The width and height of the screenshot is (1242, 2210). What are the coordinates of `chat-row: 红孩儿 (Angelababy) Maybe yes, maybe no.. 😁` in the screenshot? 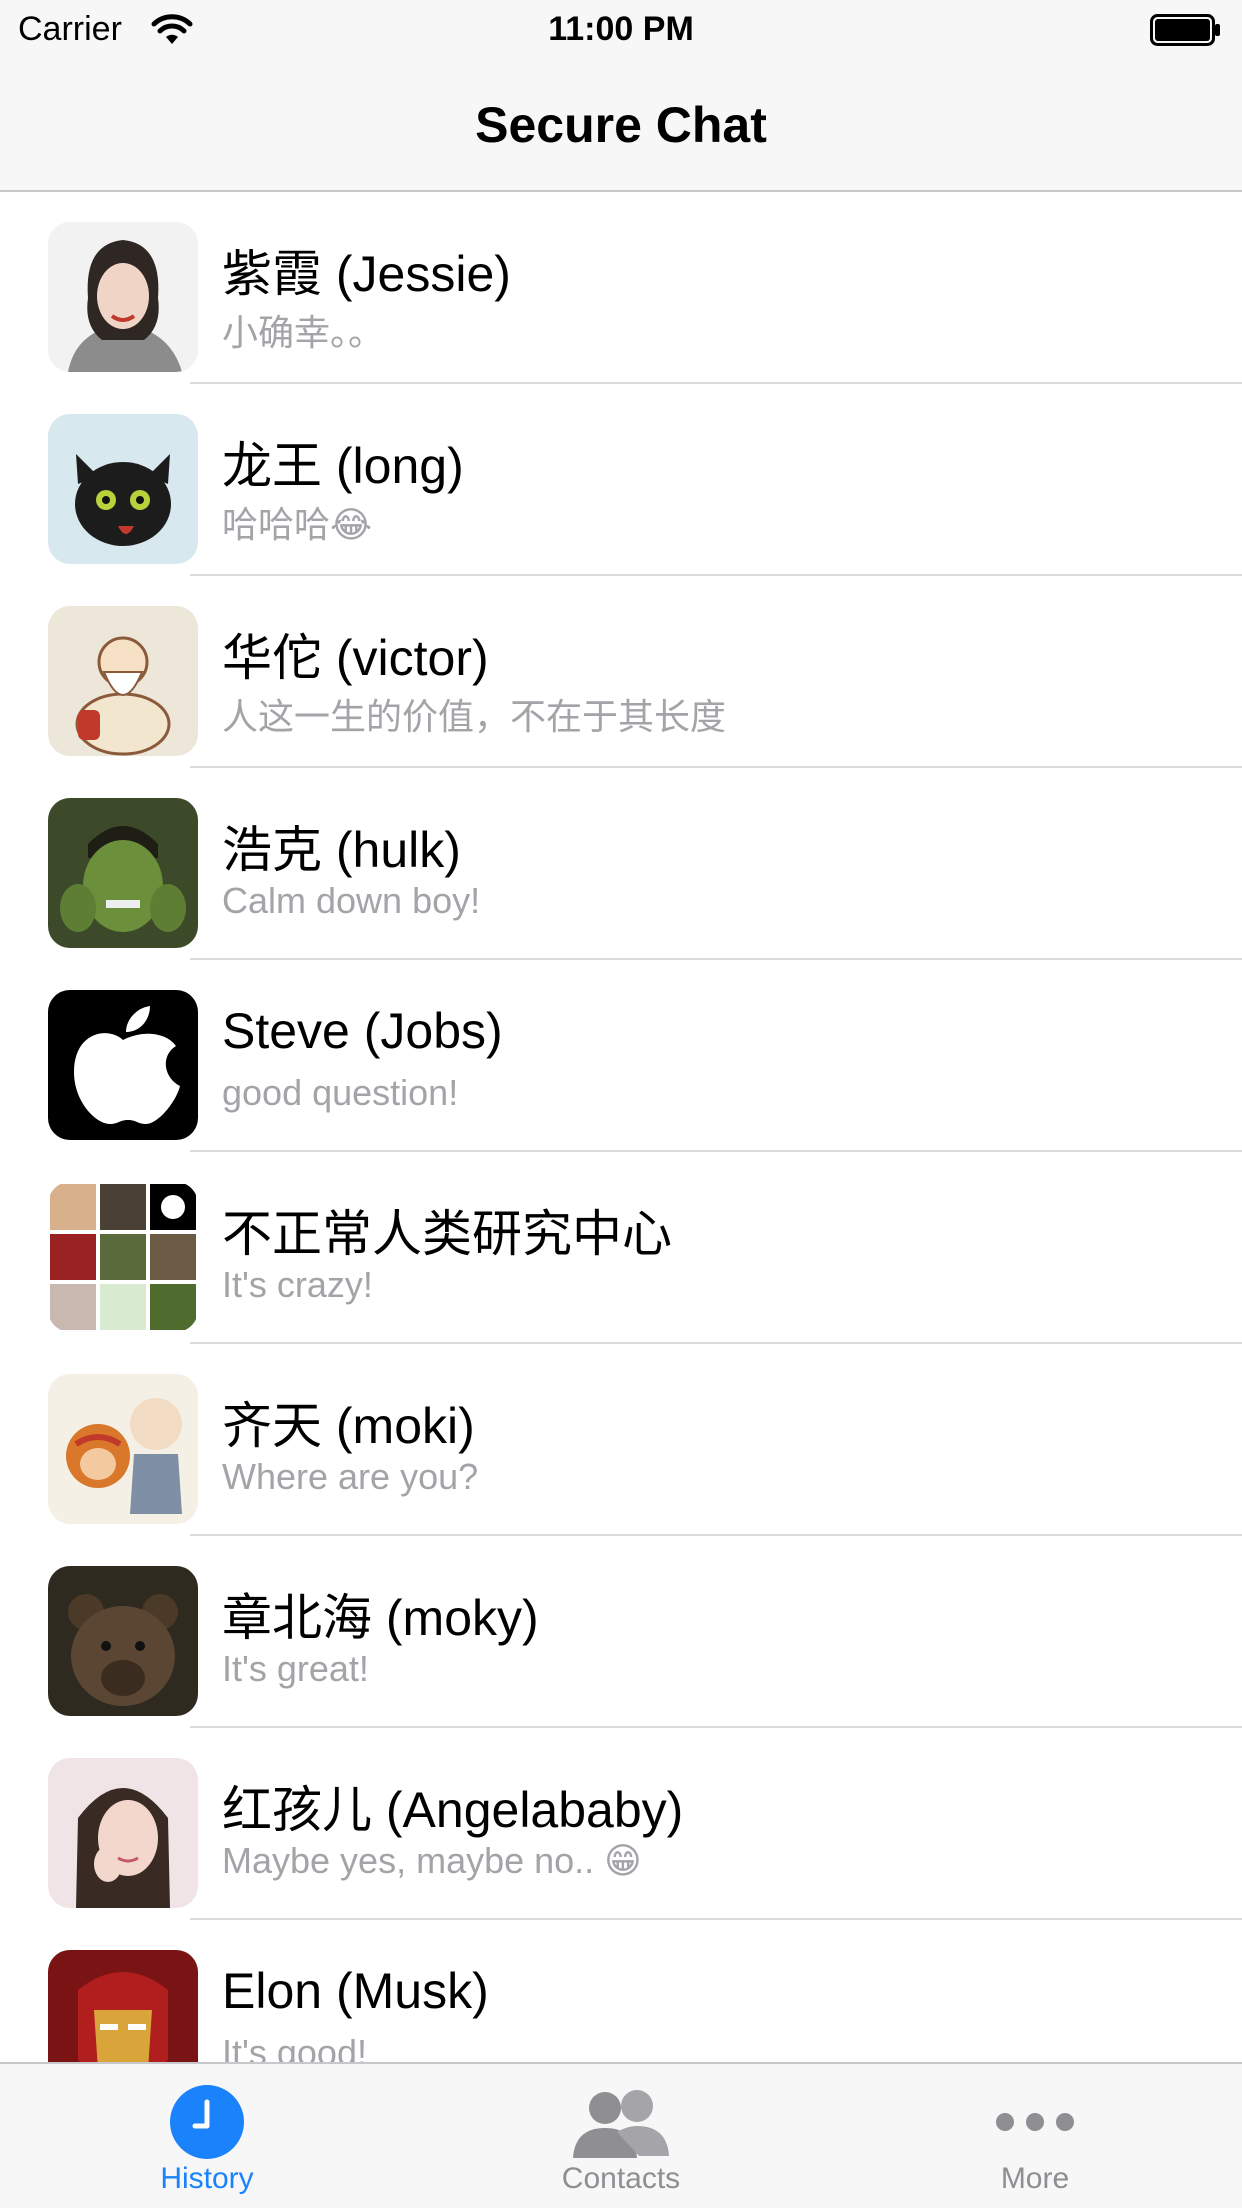 It's located at (621, 1824).